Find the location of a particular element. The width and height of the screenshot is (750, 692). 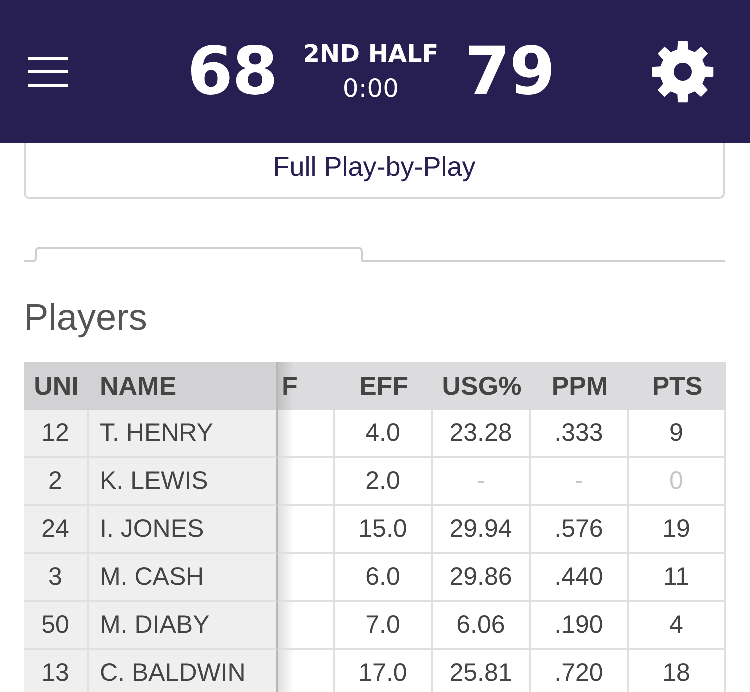

table-cell: 6.0 is located at coordinates (384, 578).